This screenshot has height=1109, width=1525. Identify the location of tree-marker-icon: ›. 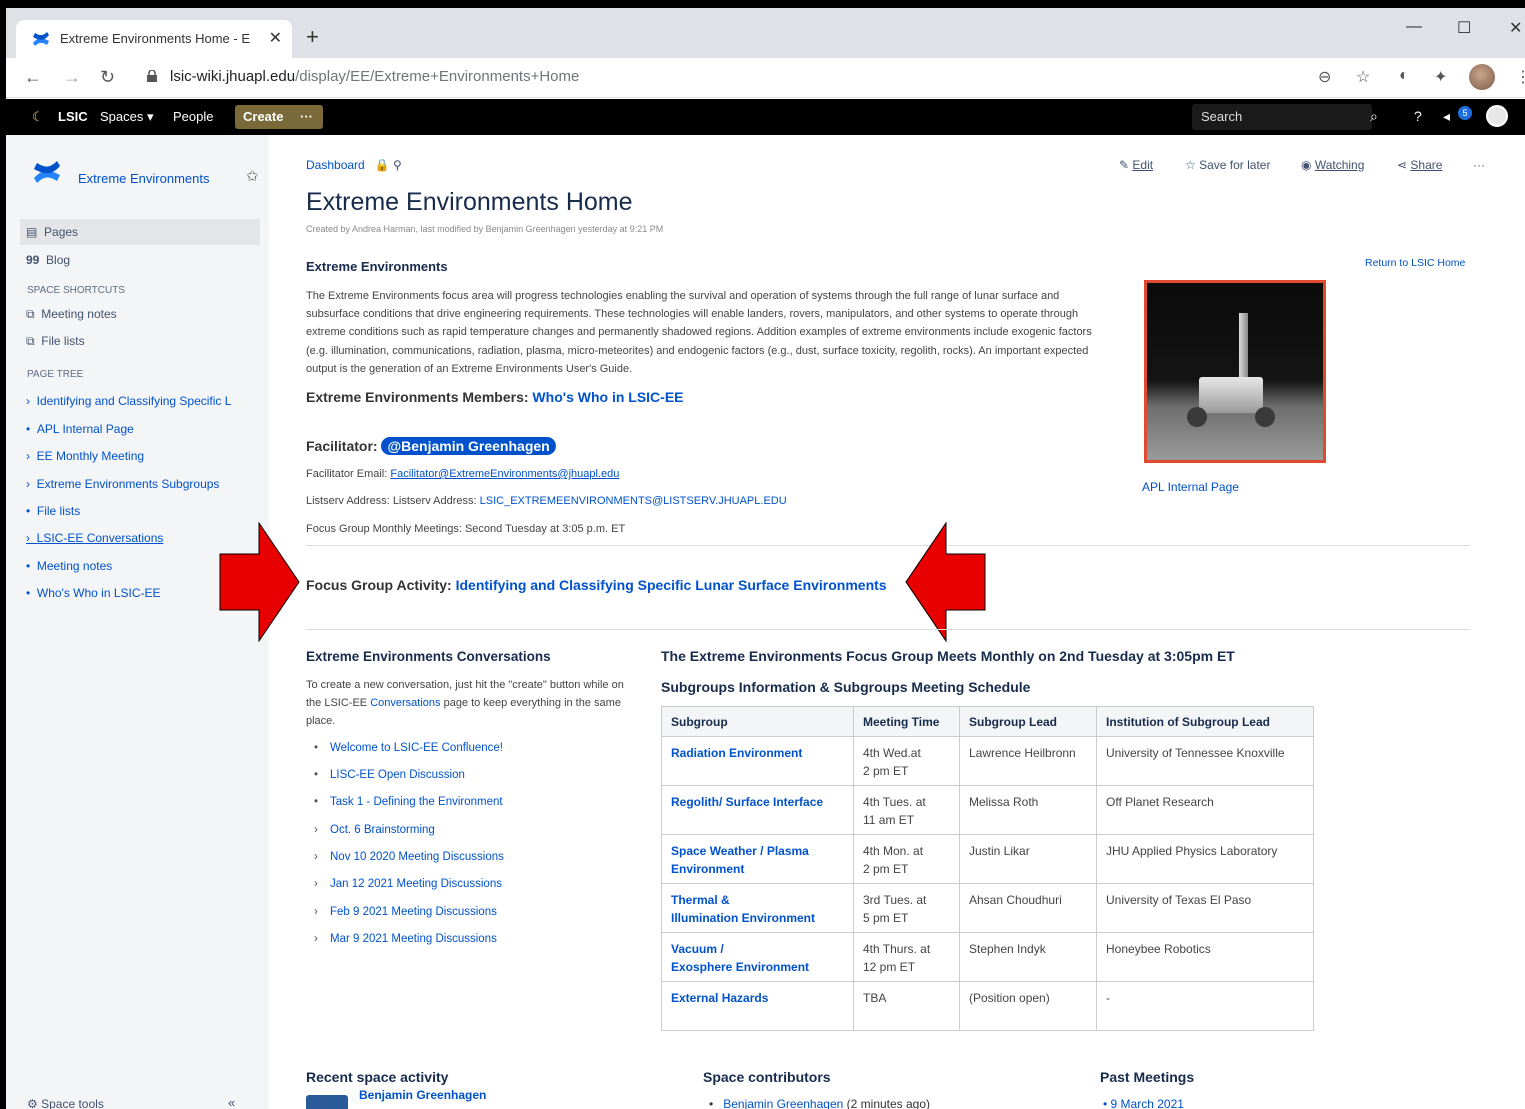
(28, 456).